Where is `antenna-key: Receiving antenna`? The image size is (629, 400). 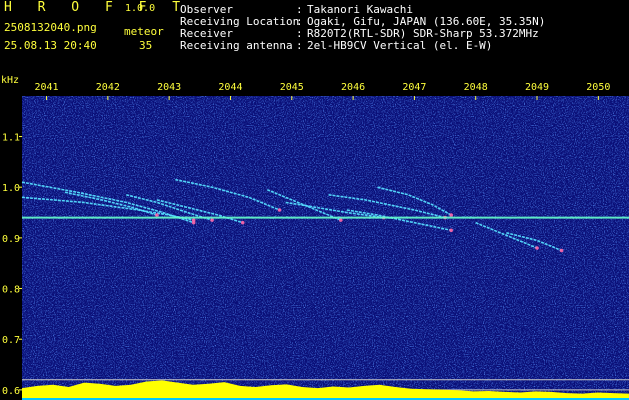 antenna-key: Receiving antenna is located at coordinates (236, 45).